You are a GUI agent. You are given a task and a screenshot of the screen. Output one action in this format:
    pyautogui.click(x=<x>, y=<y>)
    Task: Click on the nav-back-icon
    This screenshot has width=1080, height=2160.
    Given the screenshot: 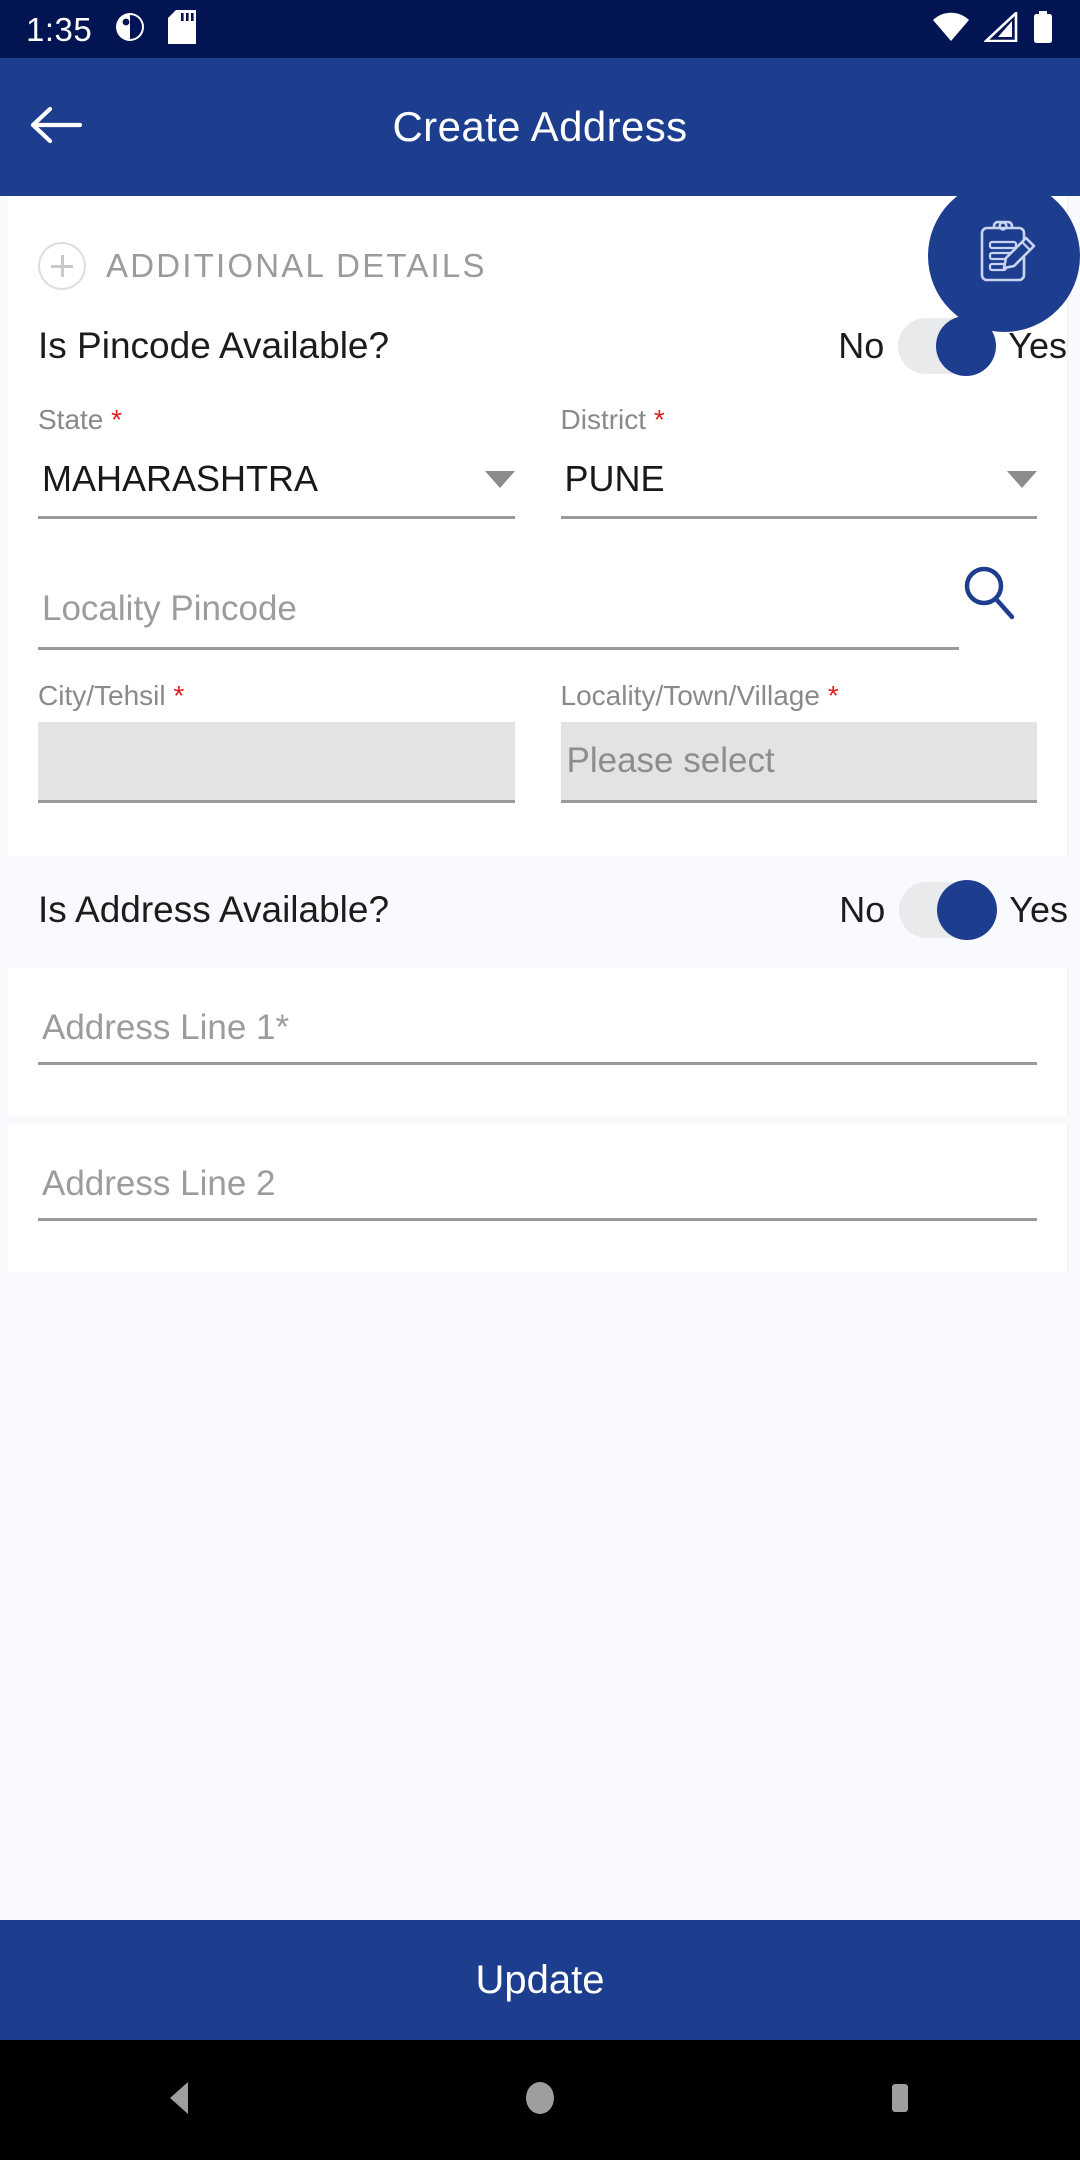 What is the action you would take?
    pyautogui.click(x=180, y=2100)
    